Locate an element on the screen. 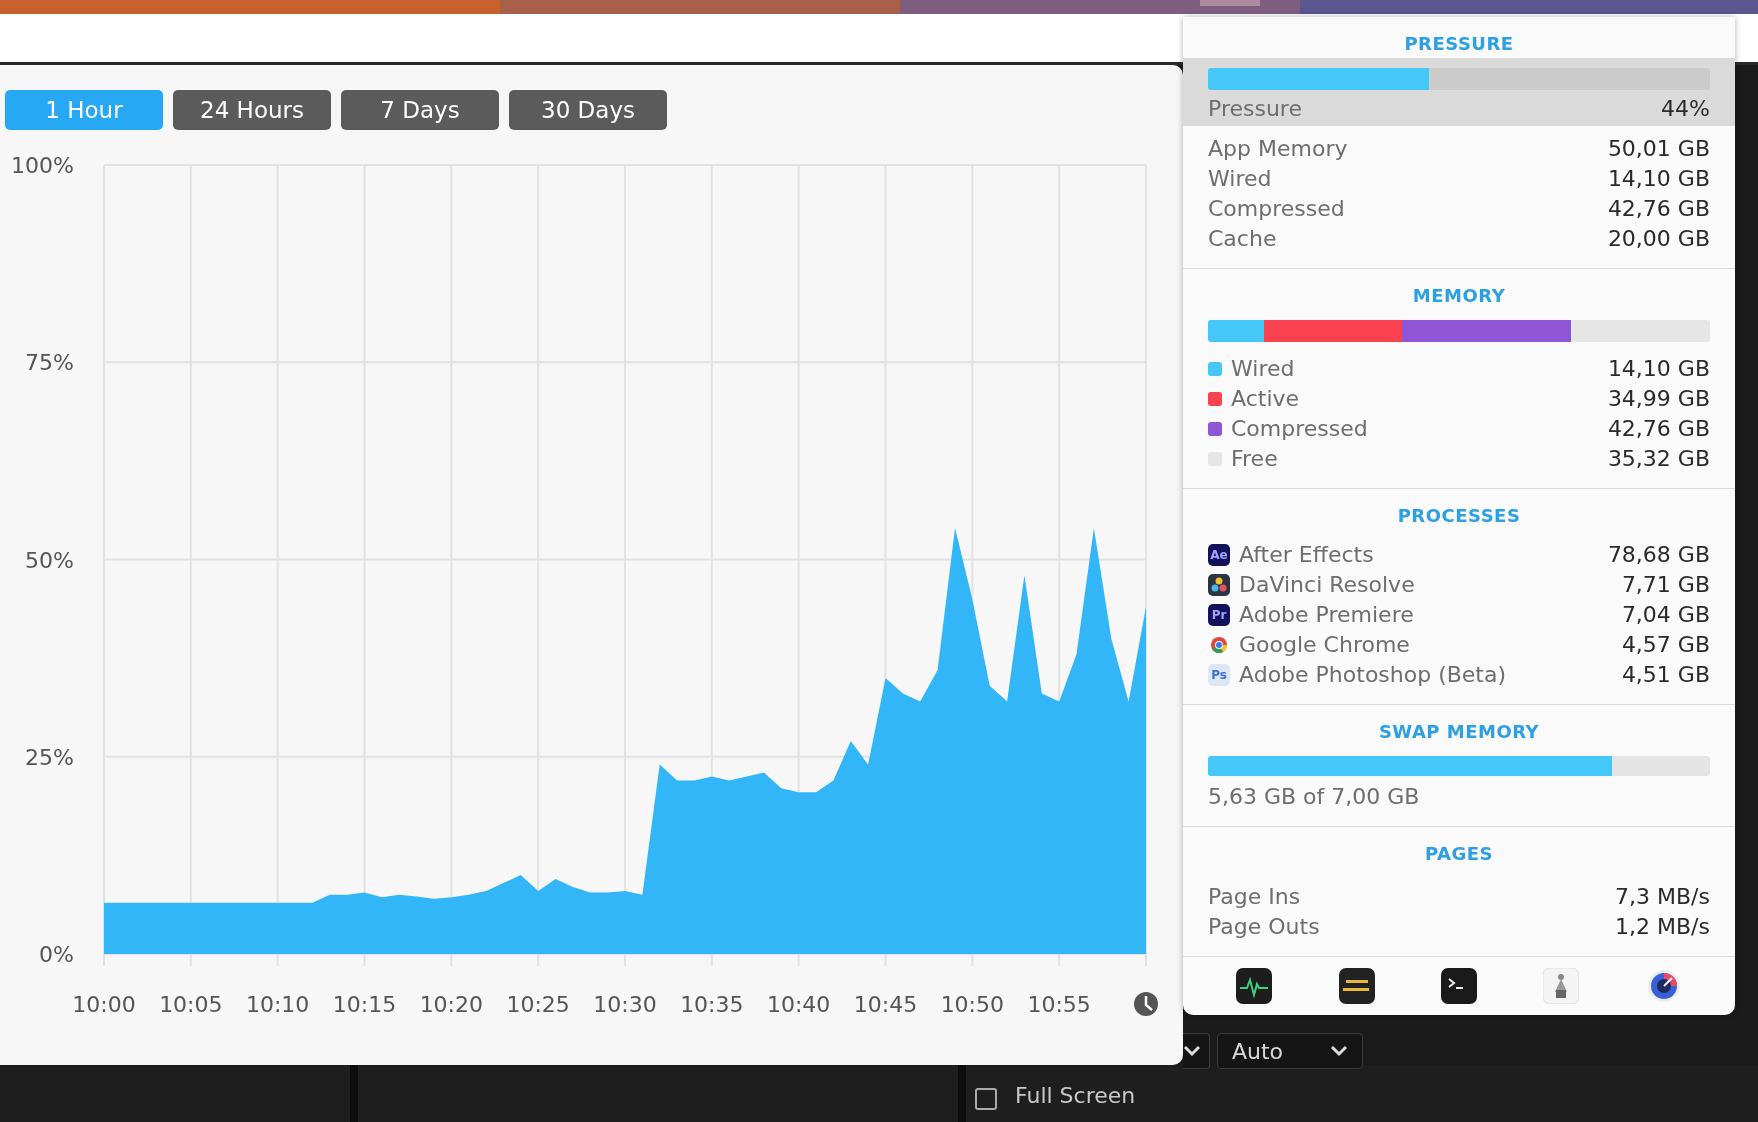  log-icon is located at coordinates (1356, 986).